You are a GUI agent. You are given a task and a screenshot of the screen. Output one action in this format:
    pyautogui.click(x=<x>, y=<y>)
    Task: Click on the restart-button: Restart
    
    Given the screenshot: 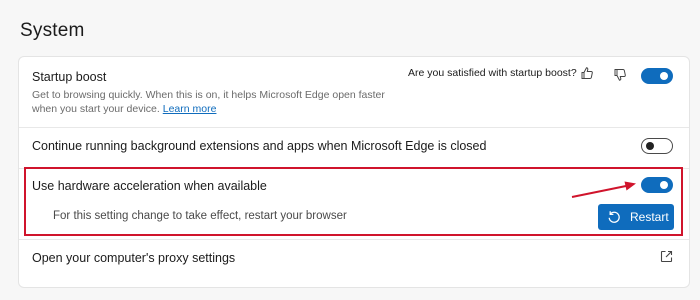 What is the action you would take?
    pyautogui.click(x=636, y=217)
    